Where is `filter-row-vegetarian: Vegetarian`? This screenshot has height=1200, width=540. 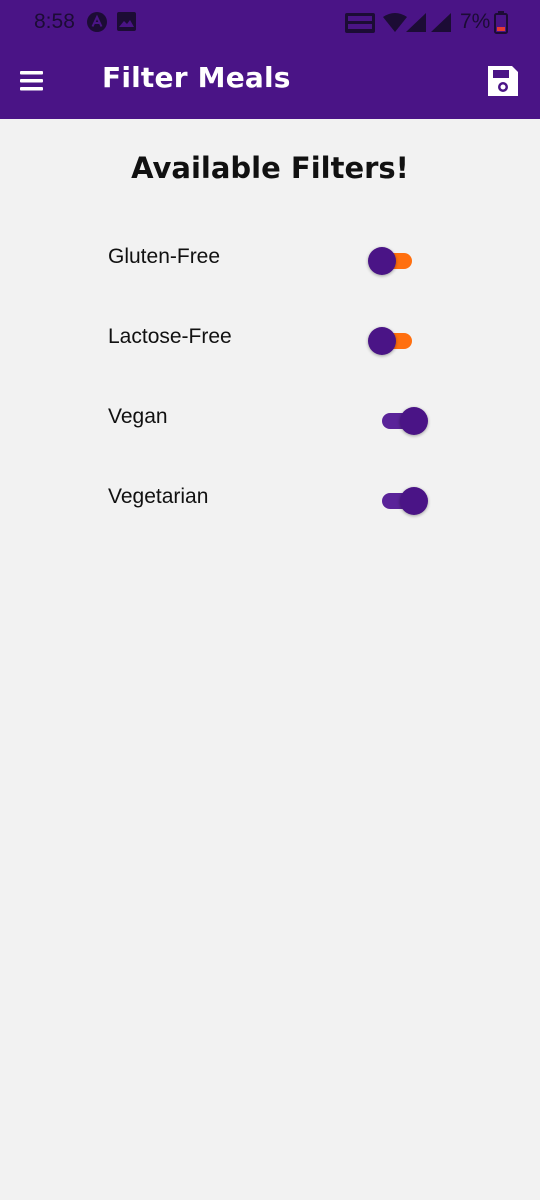
filter-row-vegetarian: Vegetarian is located at coordinates (273, 499).